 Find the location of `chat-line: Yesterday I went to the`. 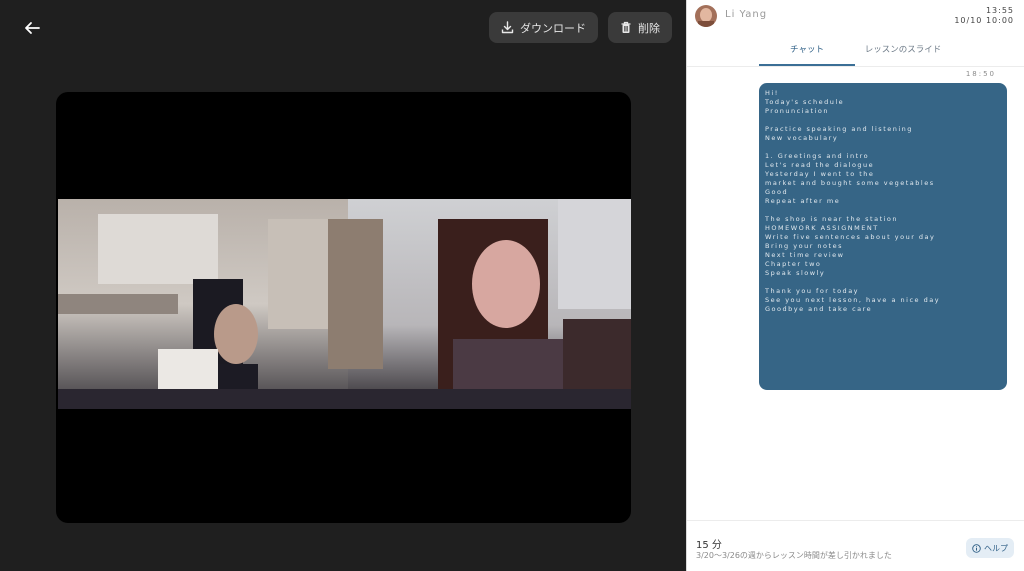

chat-line: Yesterday I went to the is located at coordinates (820, 174).